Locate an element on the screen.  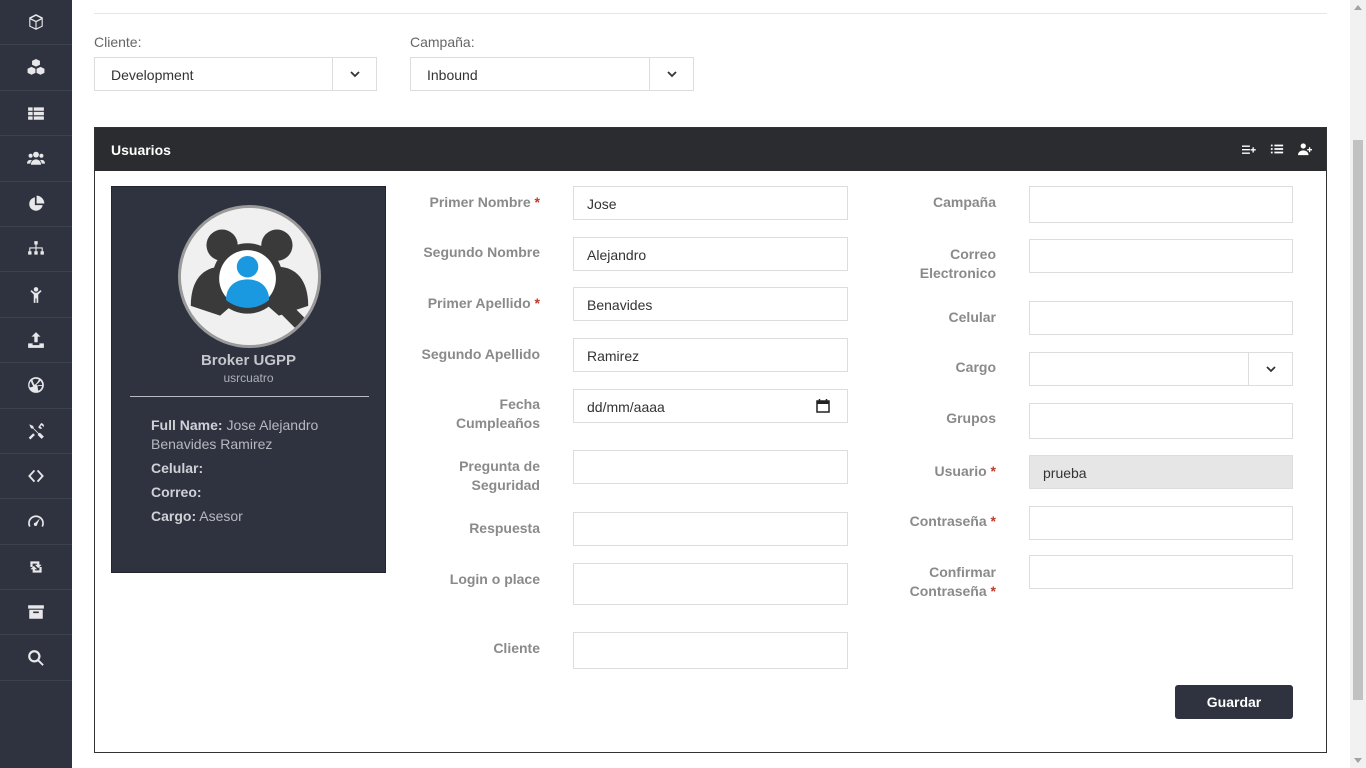
usuario-label: Usuario * is located at coordinates (965, 471).